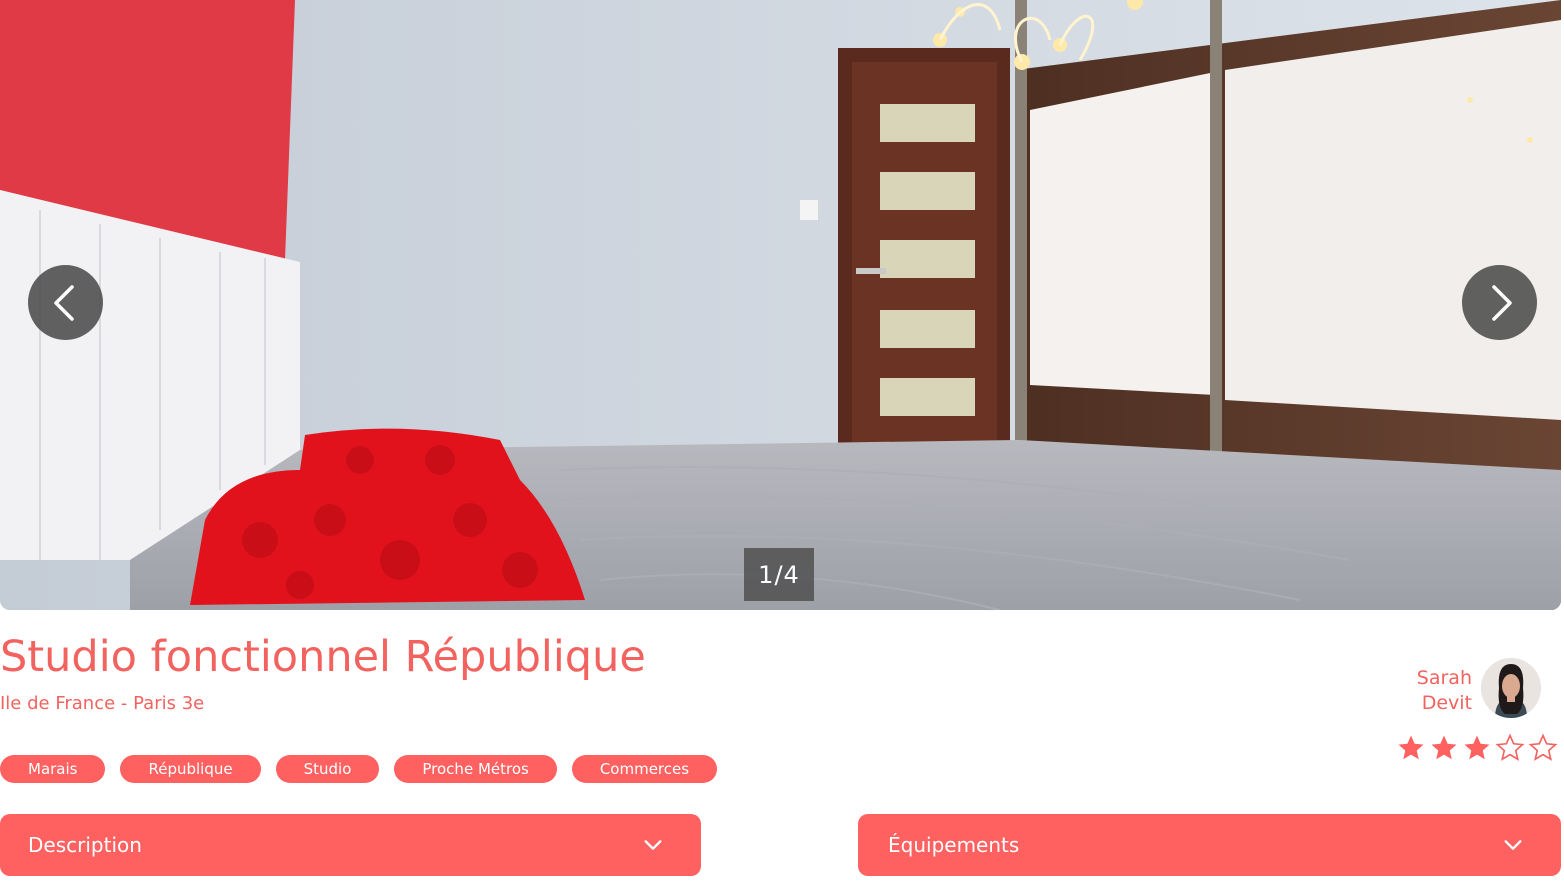 The image size is (1564, 885). I want to click on tag: Marais, so click(53, 769).